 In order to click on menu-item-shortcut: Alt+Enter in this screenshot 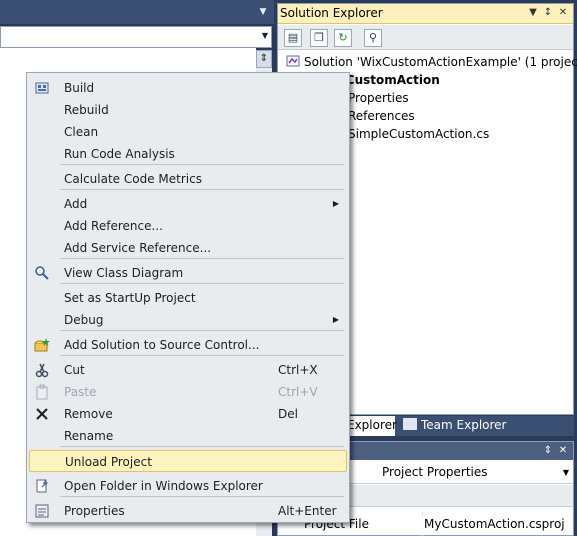, I will do `click(307, 511)`.